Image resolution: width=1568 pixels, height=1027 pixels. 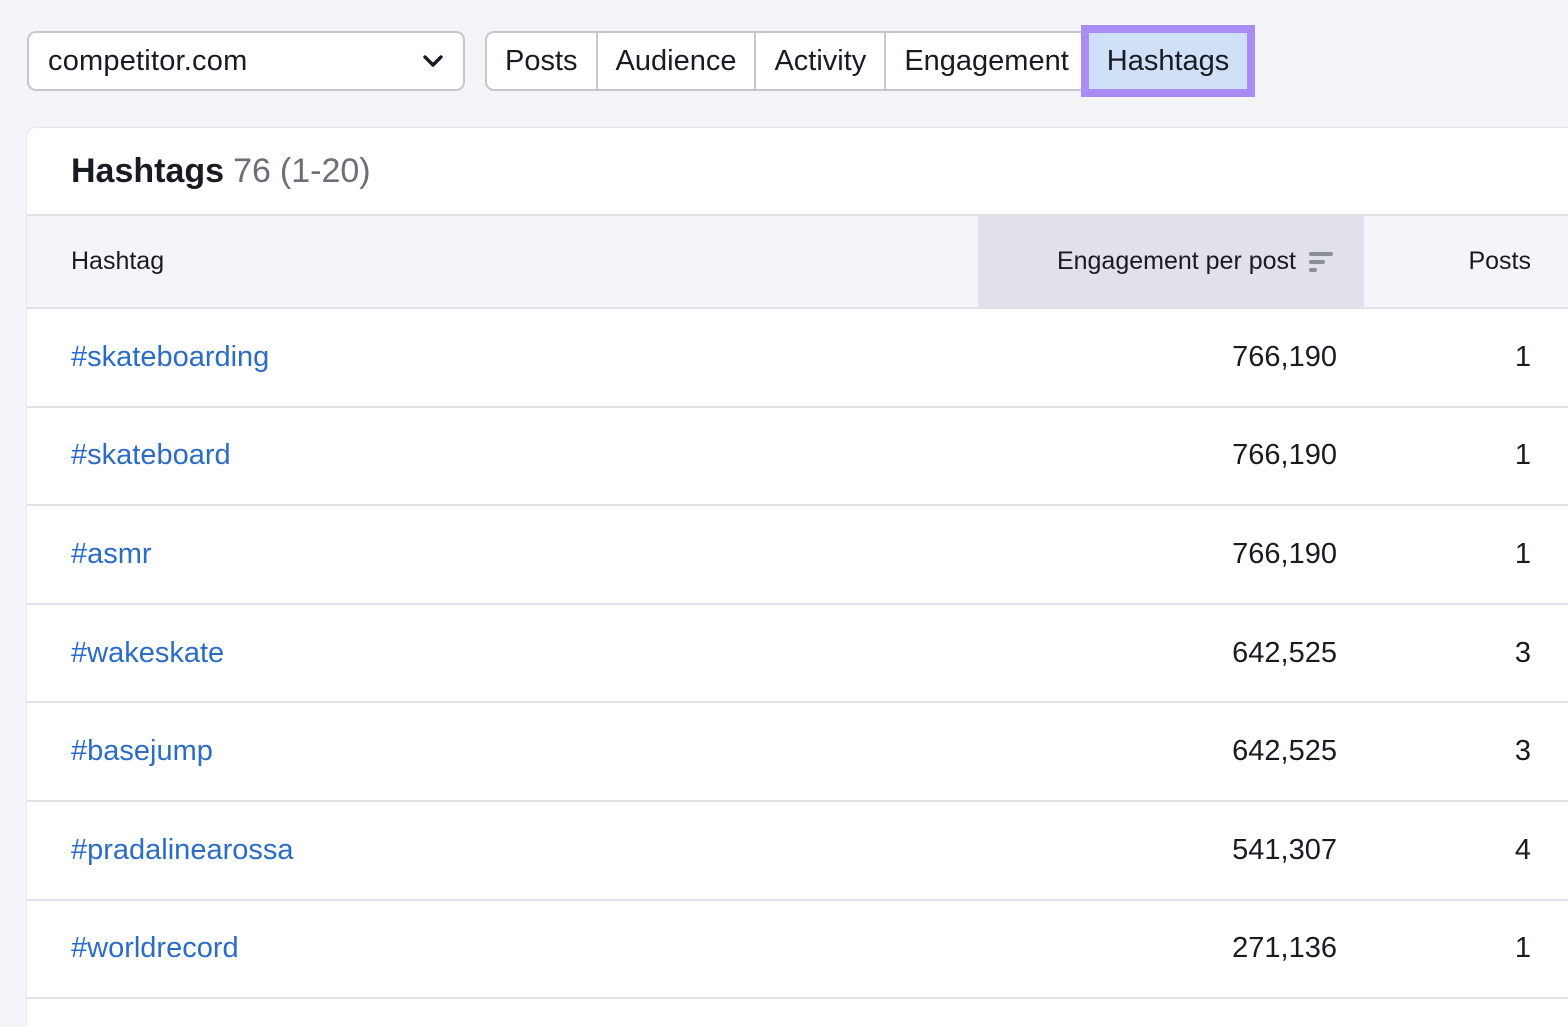 I want to click on column-header-label: Posts, so click(x=1499, y=261).